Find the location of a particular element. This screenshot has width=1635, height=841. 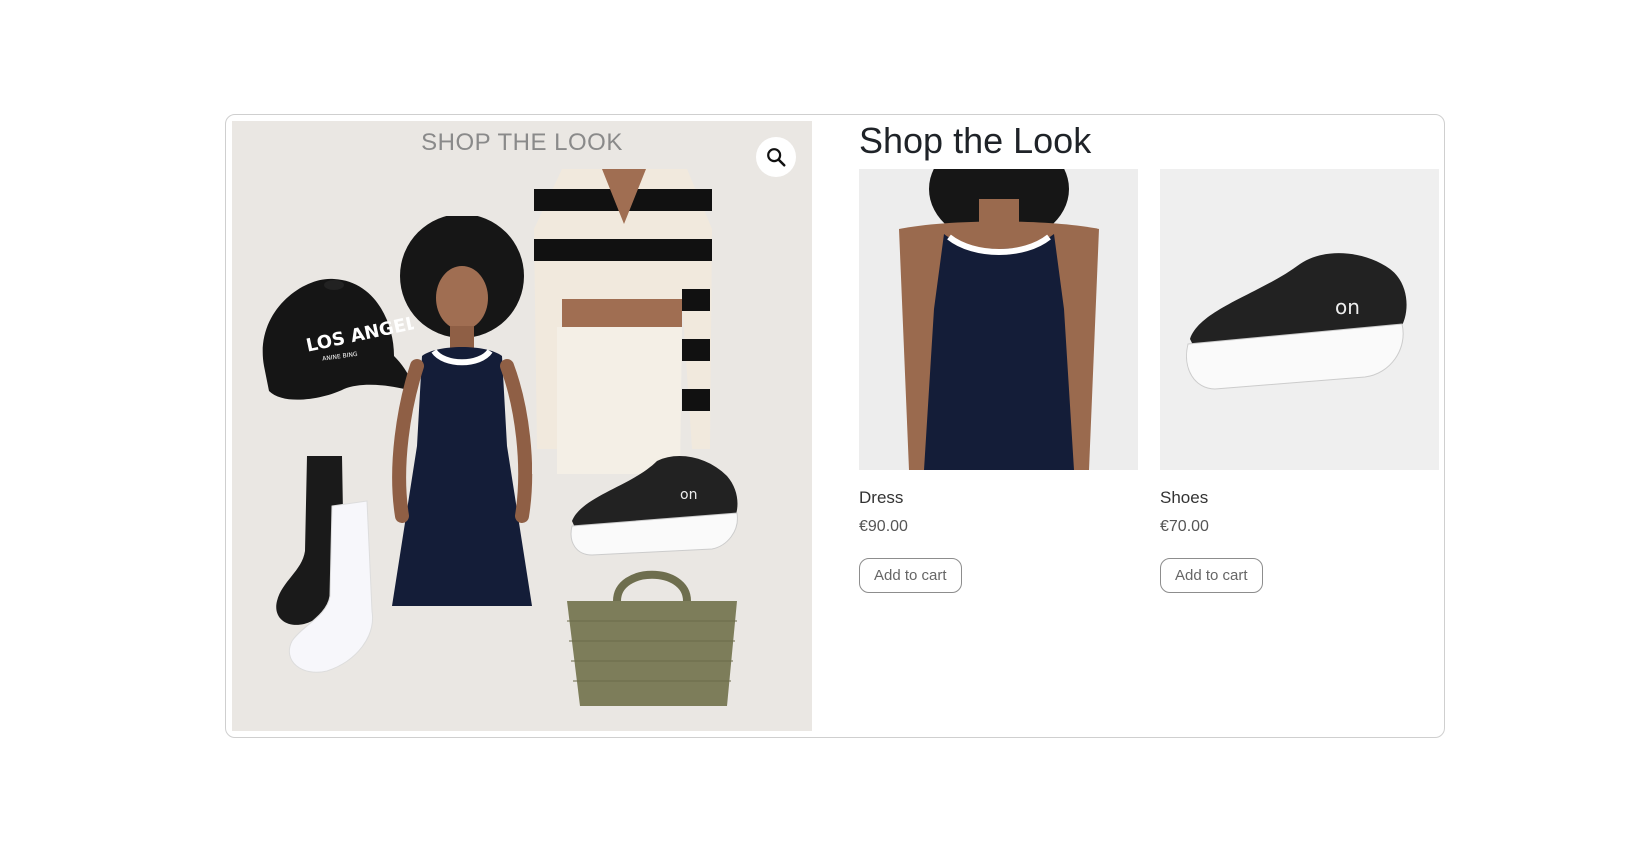

search-icon is located at coordinates (776, 157).